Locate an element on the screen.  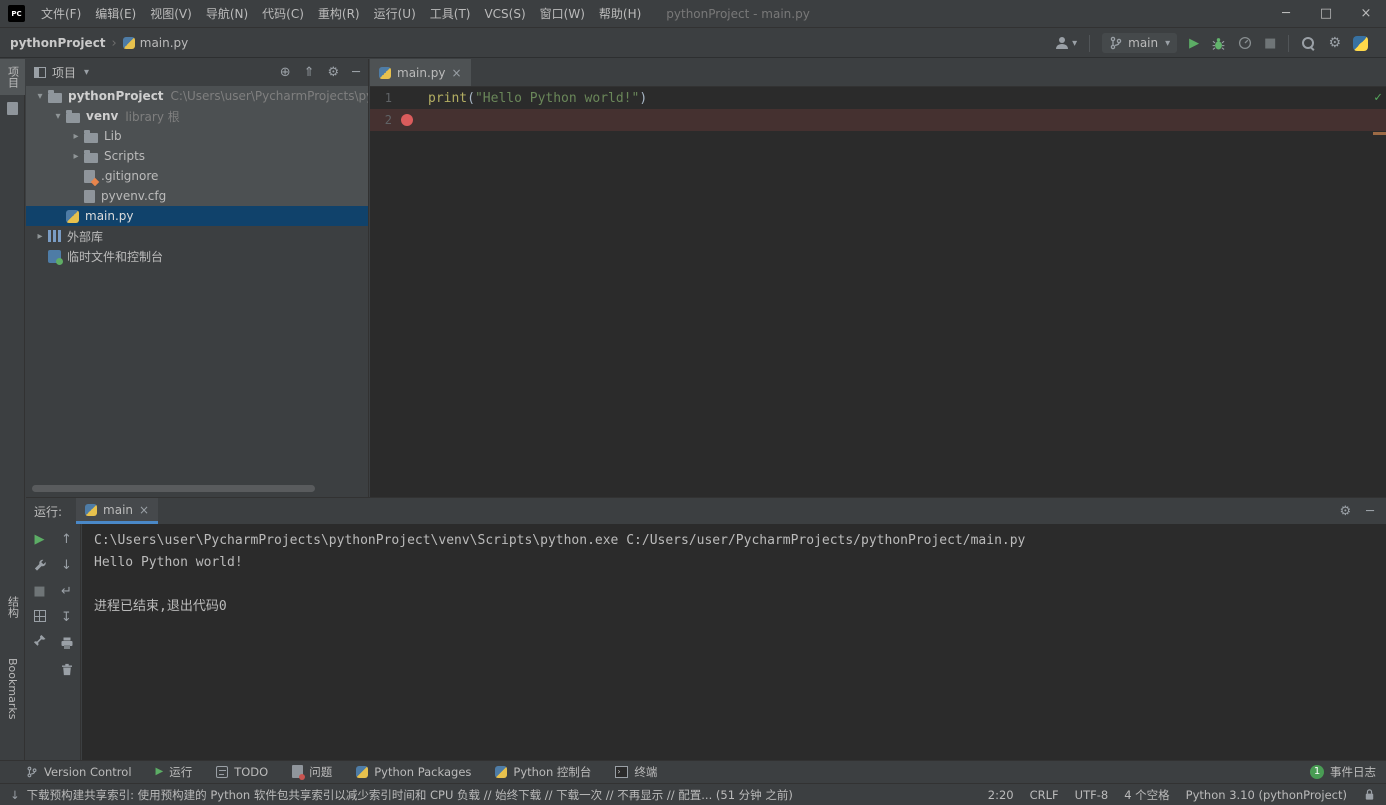
code-line-1: 1 print("Hello Python world!") is located at coordinates (878, 98).